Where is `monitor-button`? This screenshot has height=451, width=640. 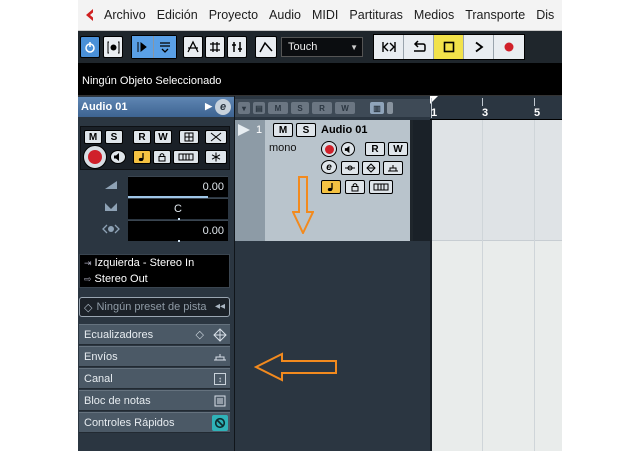 monitor-button is located at coordinates (118, 157).